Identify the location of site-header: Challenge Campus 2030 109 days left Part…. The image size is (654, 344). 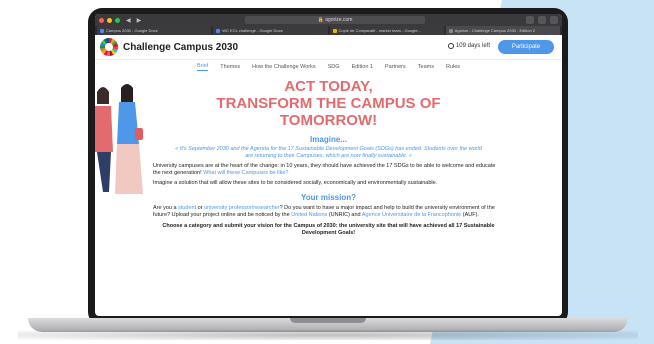
(328, 47).